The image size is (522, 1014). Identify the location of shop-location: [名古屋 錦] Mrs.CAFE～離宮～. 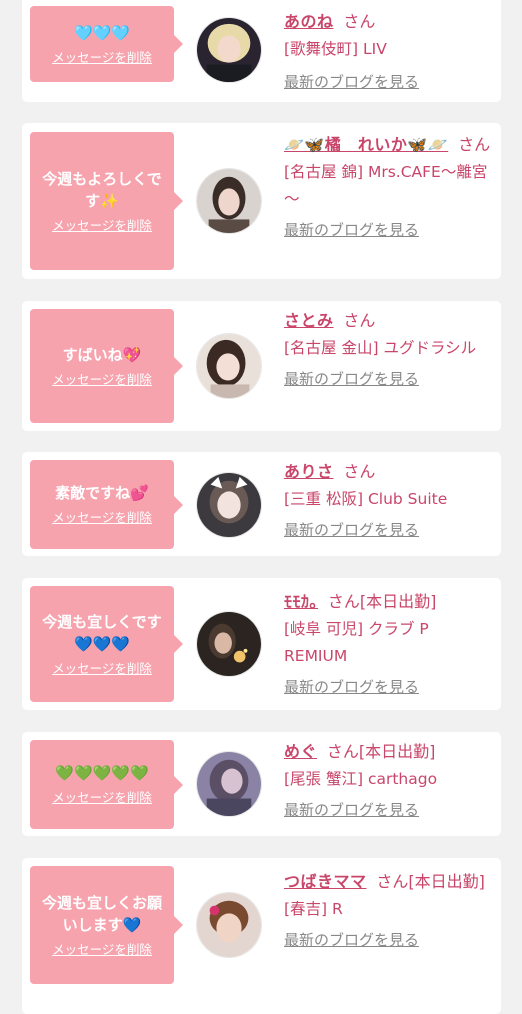
(386, 185).